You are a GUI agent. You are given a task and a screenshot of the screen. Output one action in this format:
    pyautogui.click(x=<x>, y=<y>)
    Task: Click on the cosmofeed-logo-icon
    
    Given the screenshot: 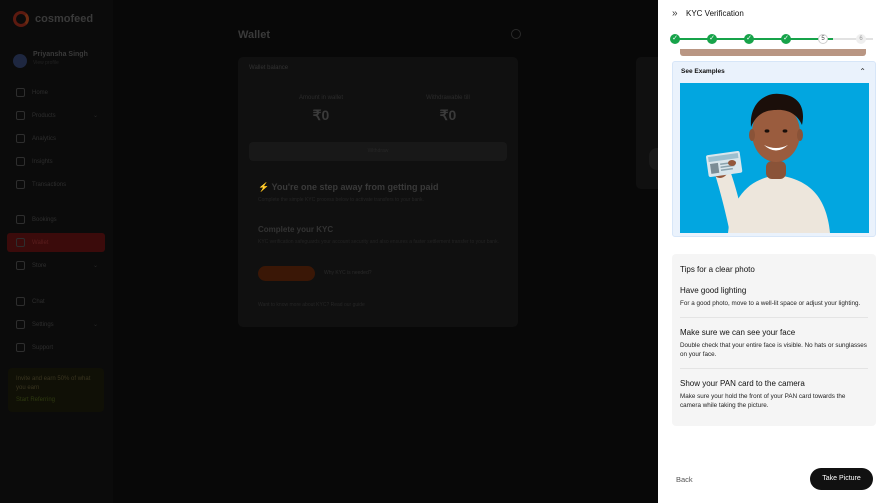 What is the action you would take?
    pyautogui.click(x=21, y=19)
    